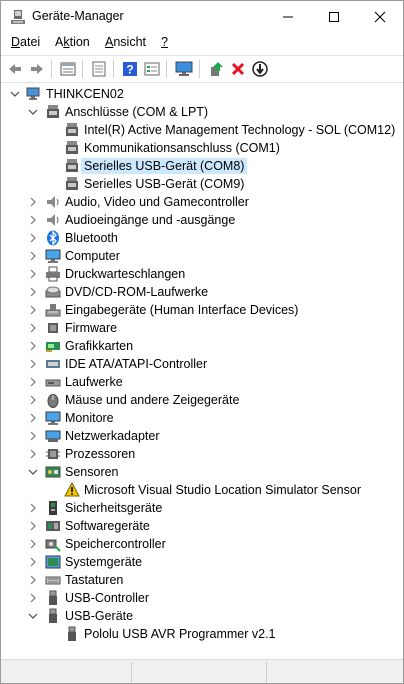  I want to click on disable-device-button, so click(260, 69).